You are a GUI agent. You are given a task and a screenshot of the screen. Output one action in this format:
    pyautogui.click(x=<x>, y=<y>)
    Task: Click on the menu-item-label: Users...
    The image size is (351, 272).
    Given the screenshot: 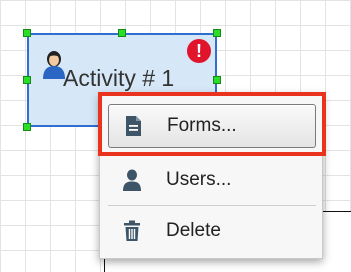 What is the action you would take?
    pyautogui.click(x=199, y=179)
    